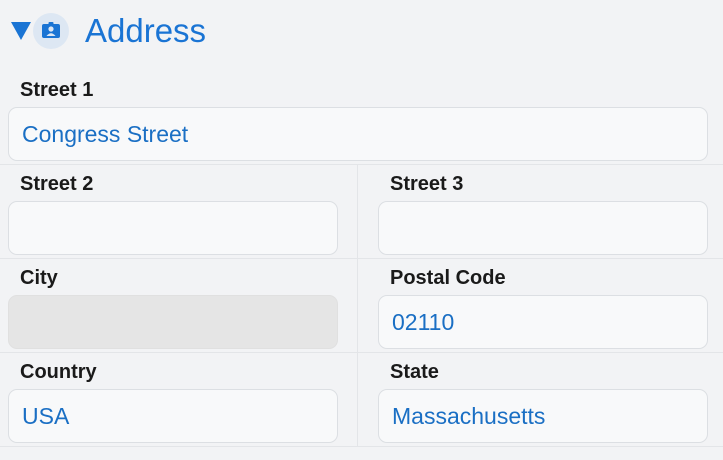 Image resolution: width=723 pixels, height=460 pixels. I want to click on country-label: Country, so click(58, 372).